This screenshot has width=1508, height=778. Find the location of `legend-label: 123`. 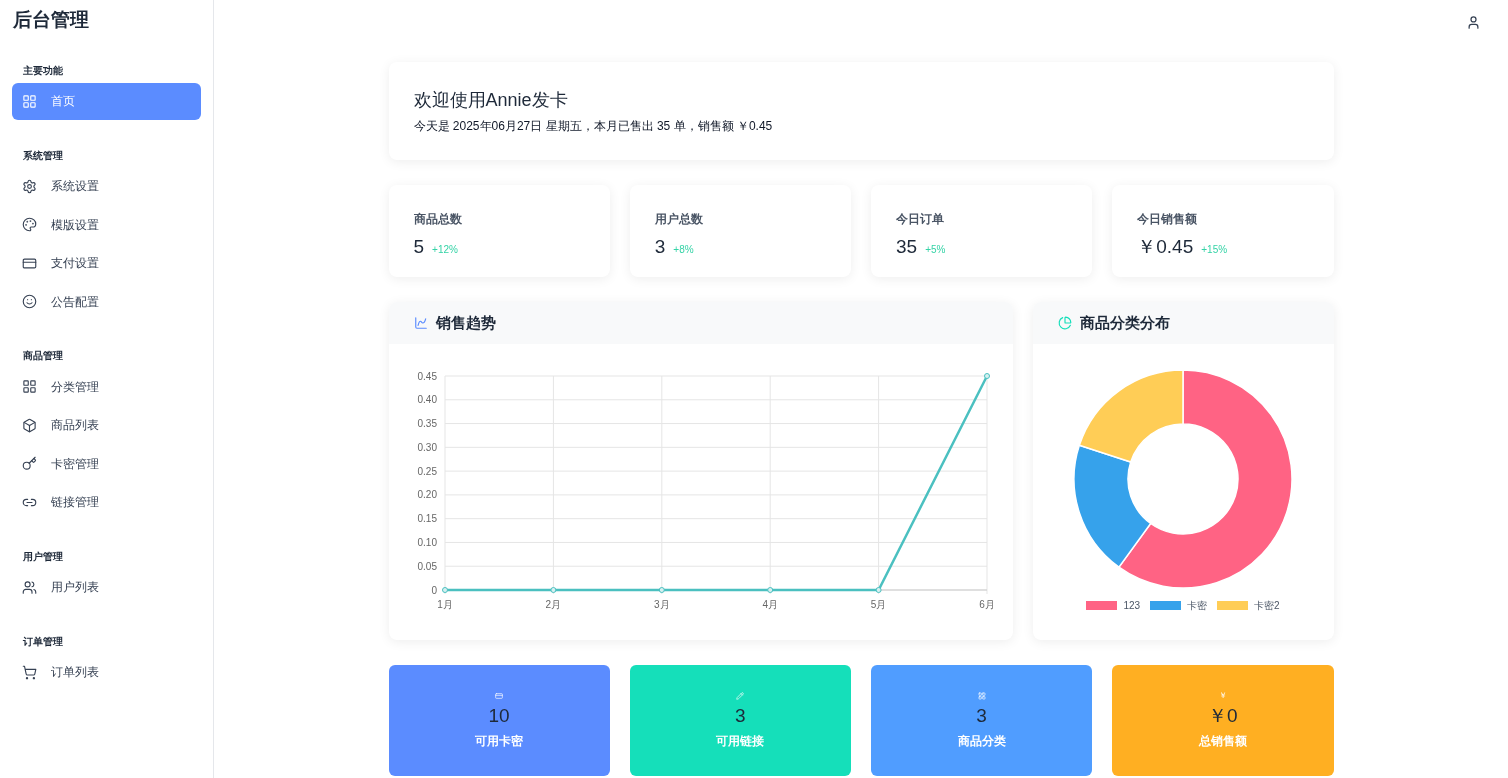

legend-label: 123 is located at coordinates (1132, 606).